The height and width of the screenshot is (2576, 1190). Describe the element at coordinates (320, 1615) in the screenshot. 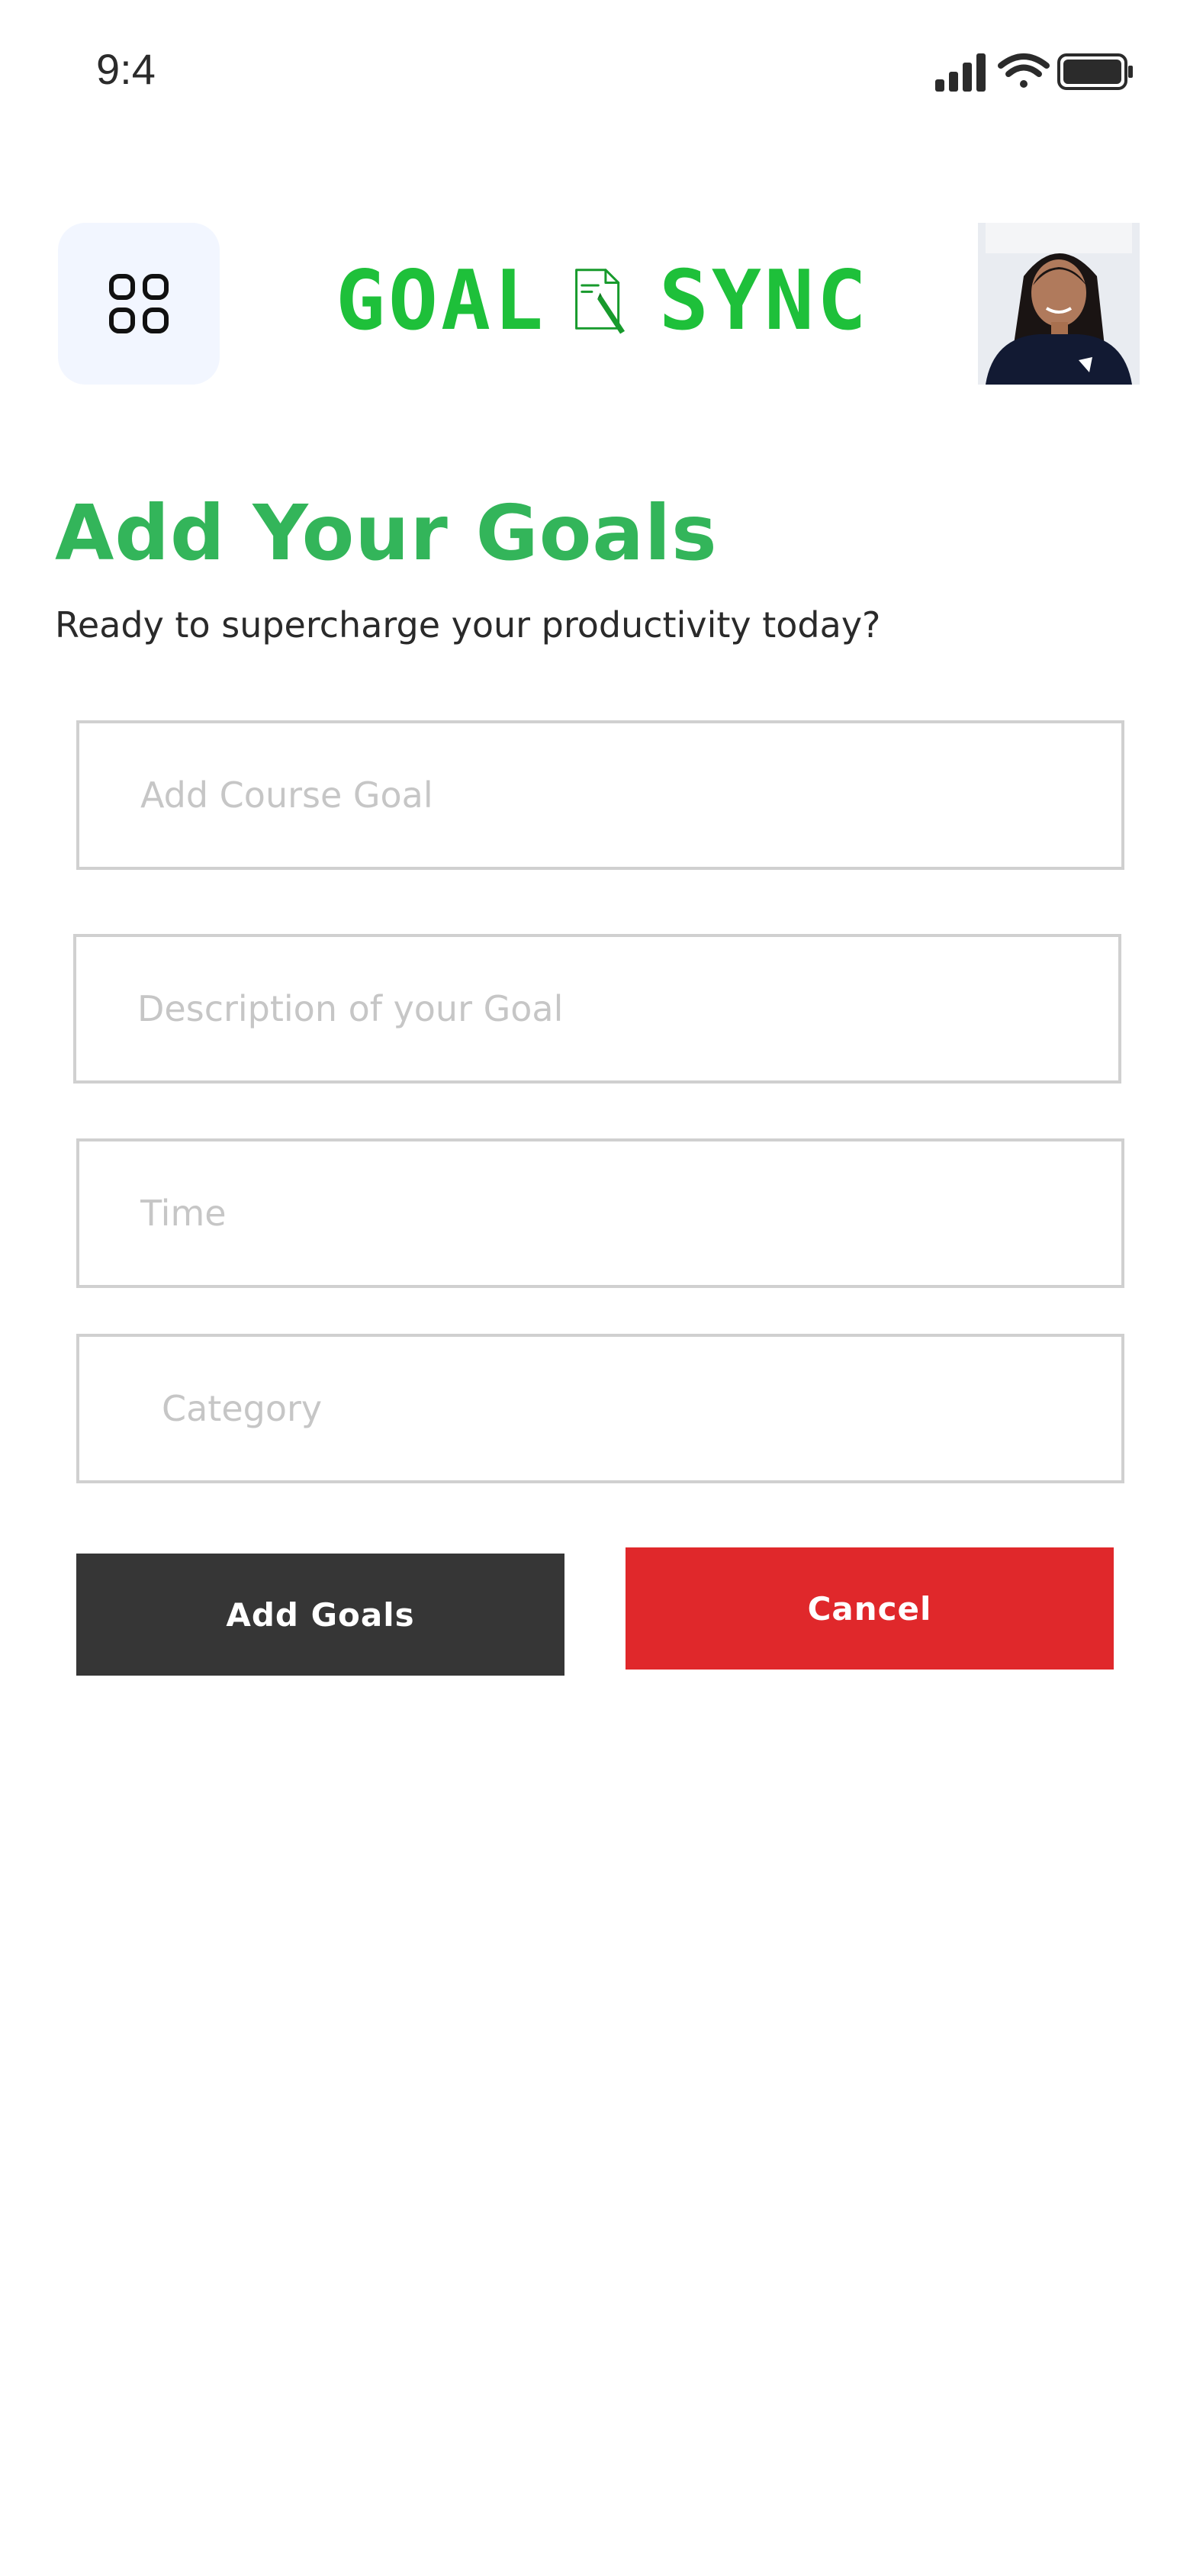

I see `add-goals-button: Add Goals` at that location.